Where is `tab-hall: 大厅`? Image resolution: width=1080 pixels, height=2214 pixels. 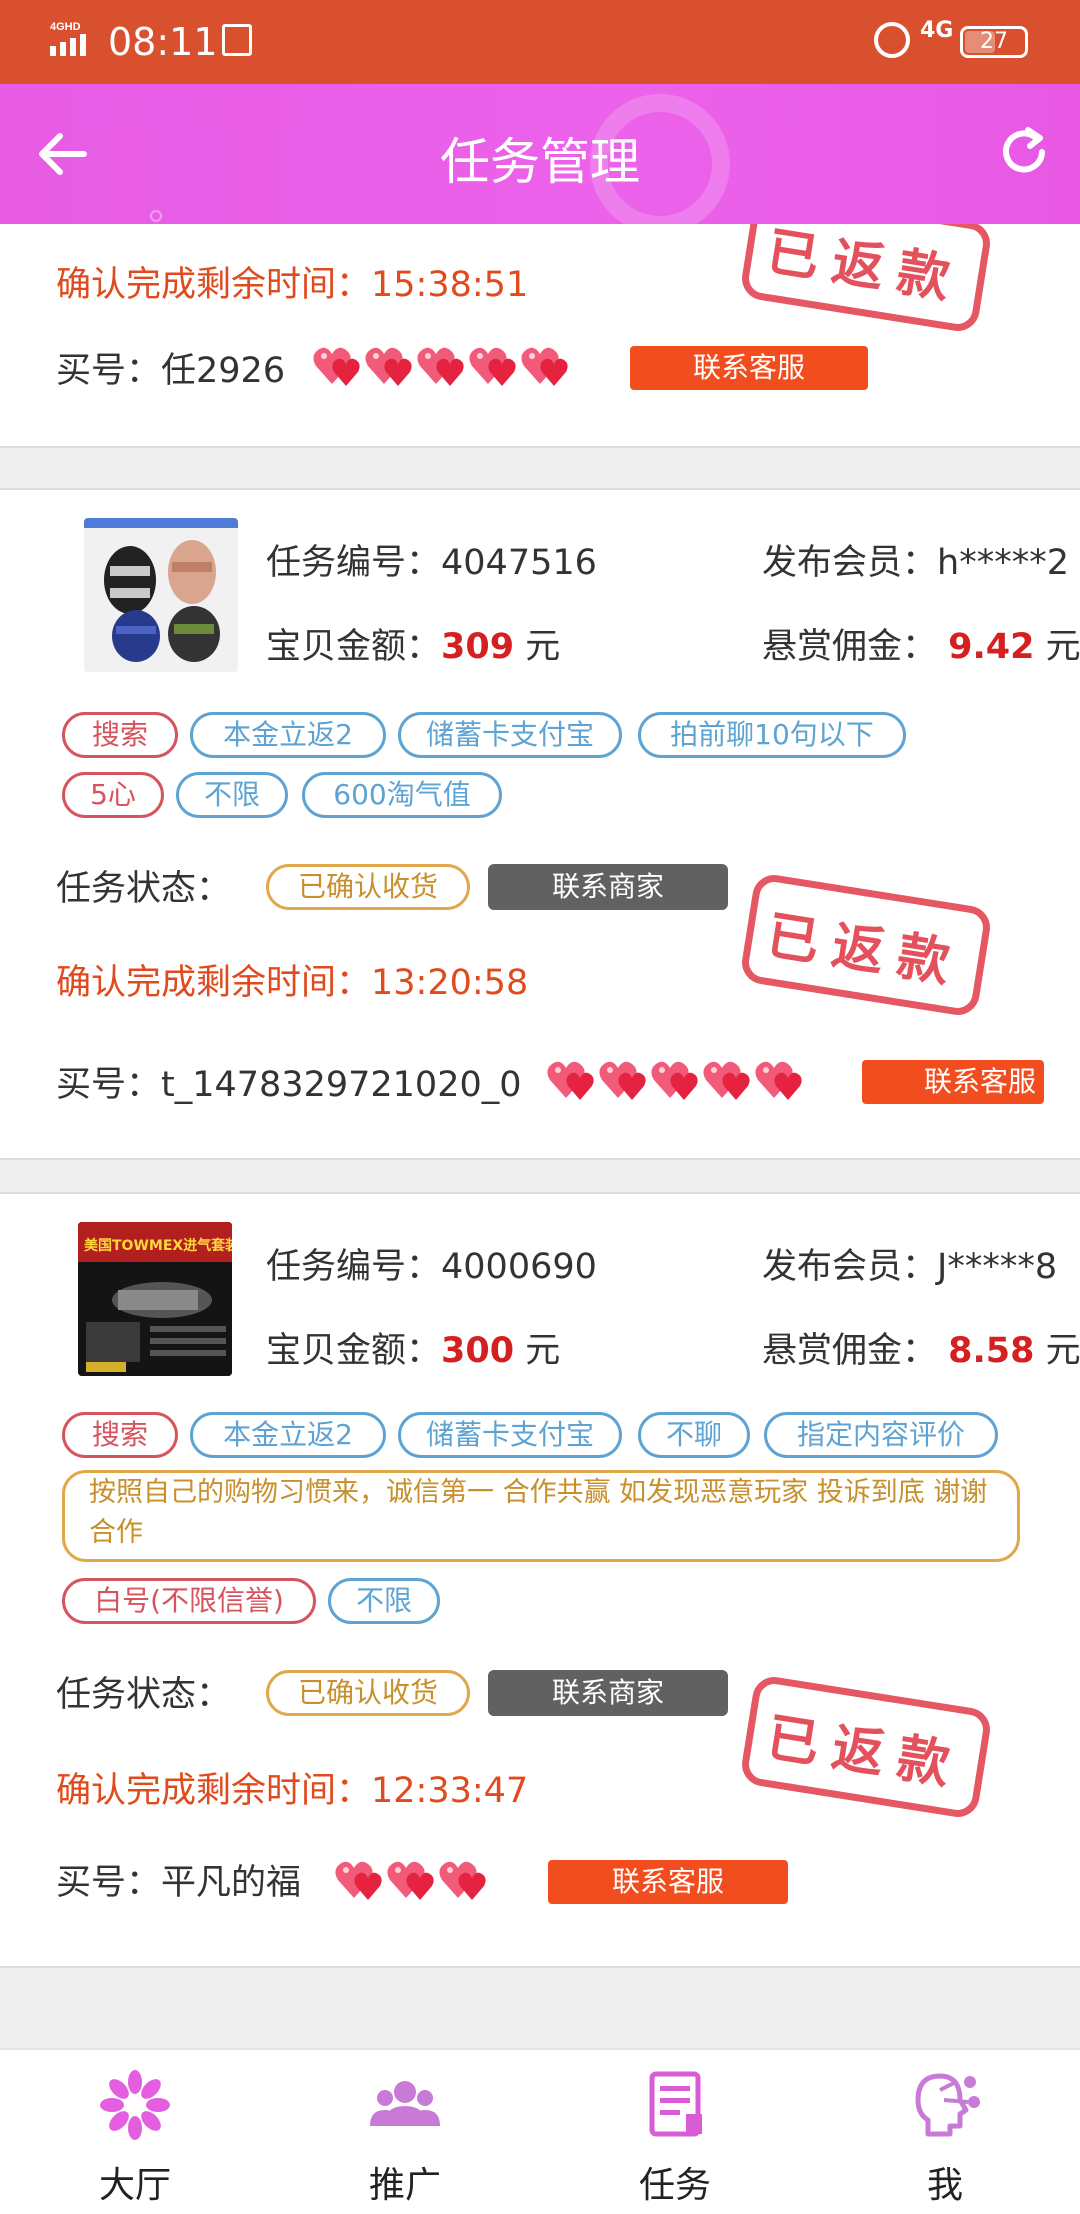 tab-hall: 大厅 is located at coordinates (135, 2132).